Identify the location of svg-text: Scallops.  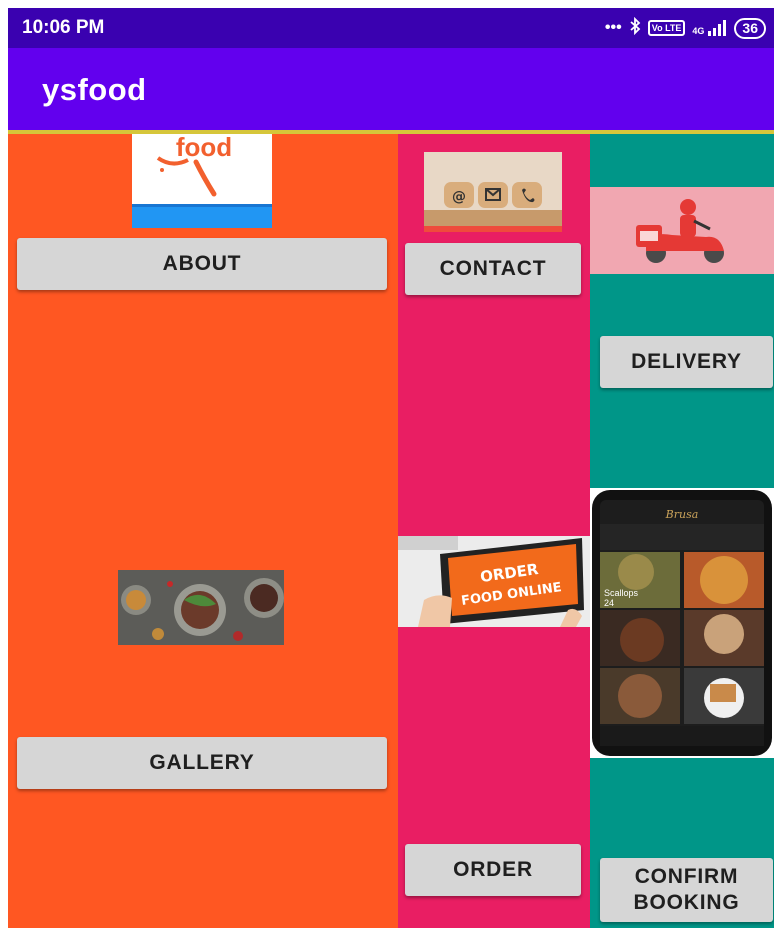
(621, 593).